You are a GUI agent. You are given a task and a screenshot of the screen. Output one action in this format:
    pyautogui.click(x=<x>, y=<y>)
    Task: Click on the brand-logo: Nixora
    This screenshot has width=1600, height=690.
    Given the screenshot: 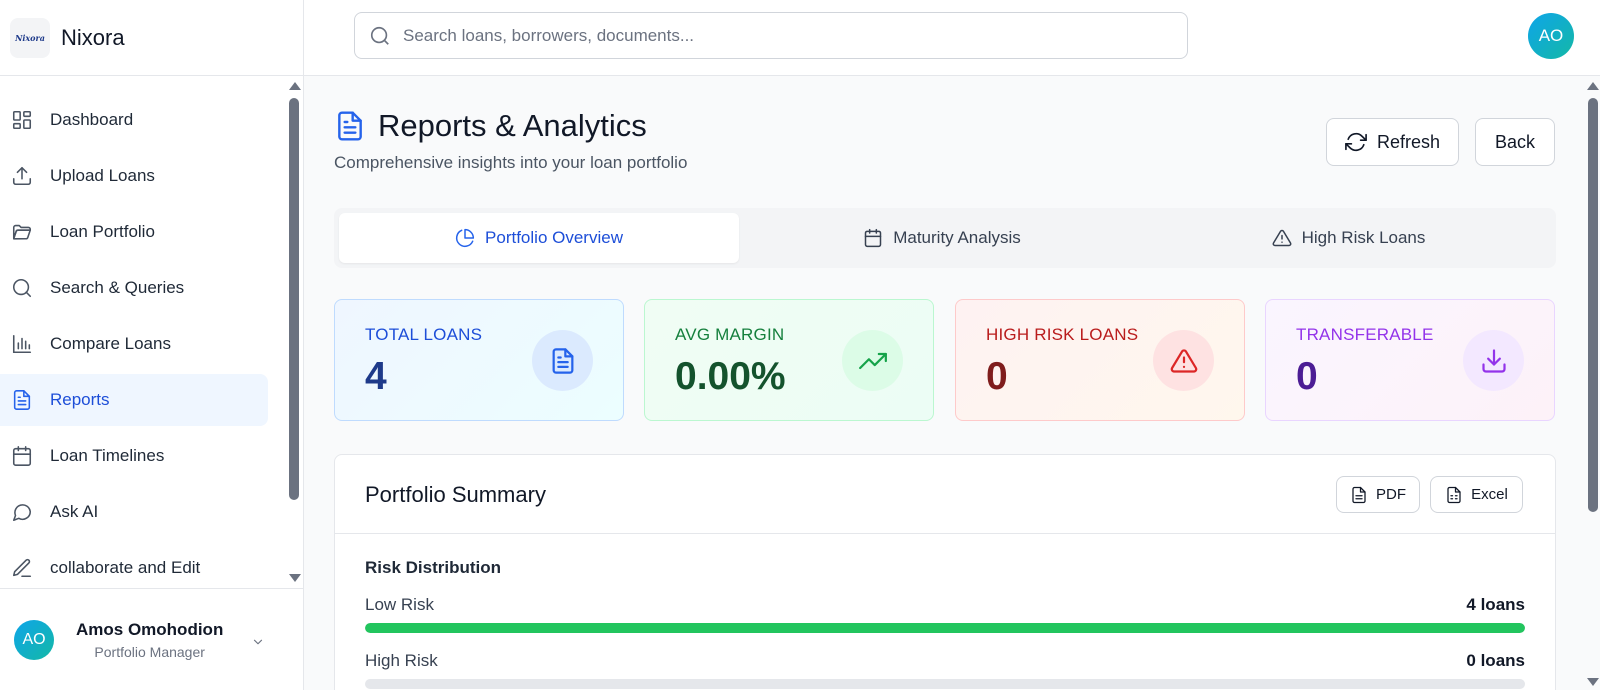 What is the action you would take?
    pyautogui.click(x=30, y=37)
    